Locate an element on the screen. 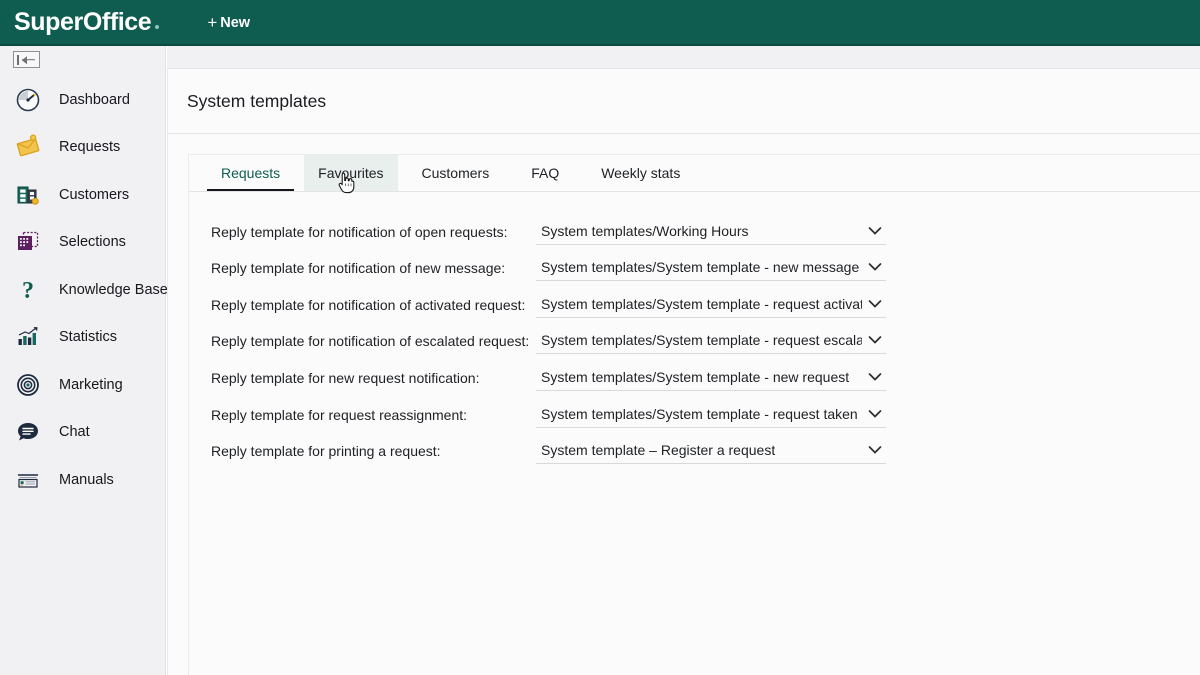 This screenshot has width=1200, height=675. plus-icon: + is located at coordinates (212, 22).